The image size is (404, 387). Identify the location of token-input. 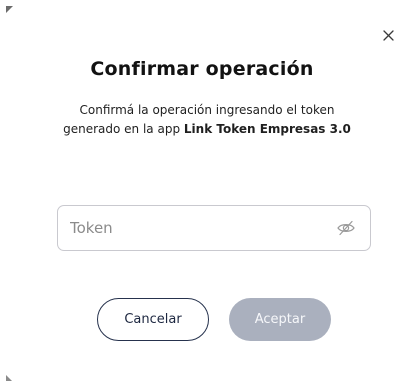
(195, 228).